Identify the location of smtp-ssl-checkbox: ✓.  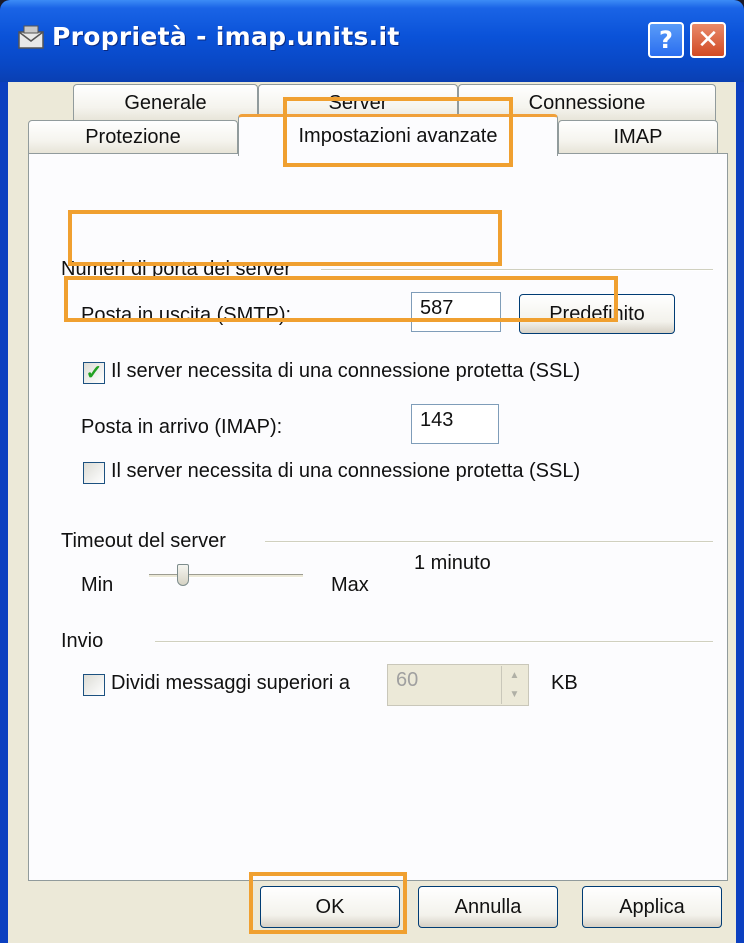
(94, 373).